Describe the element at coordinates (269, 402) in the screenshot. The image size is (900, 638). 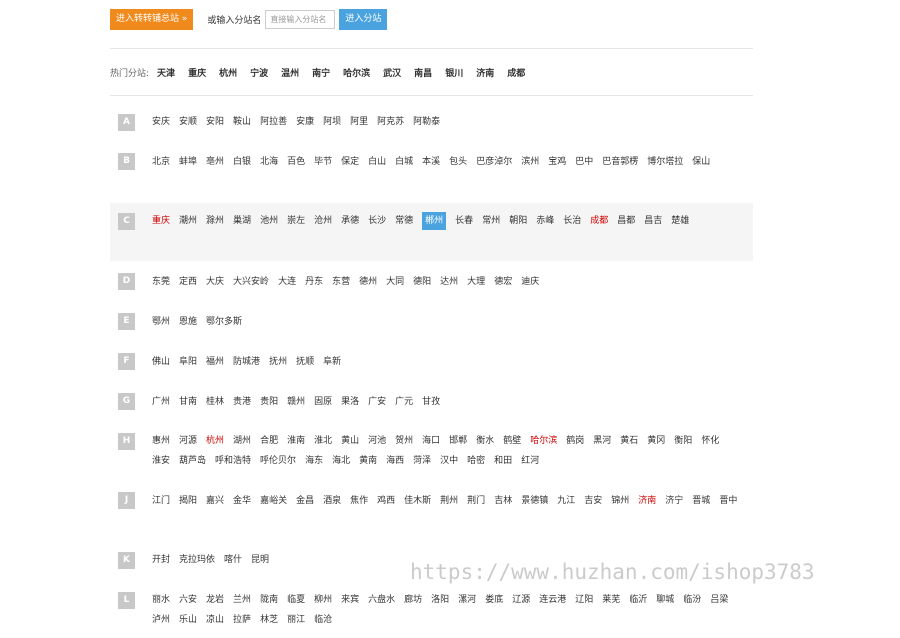
I see `city-link: 贵阳` at that location.